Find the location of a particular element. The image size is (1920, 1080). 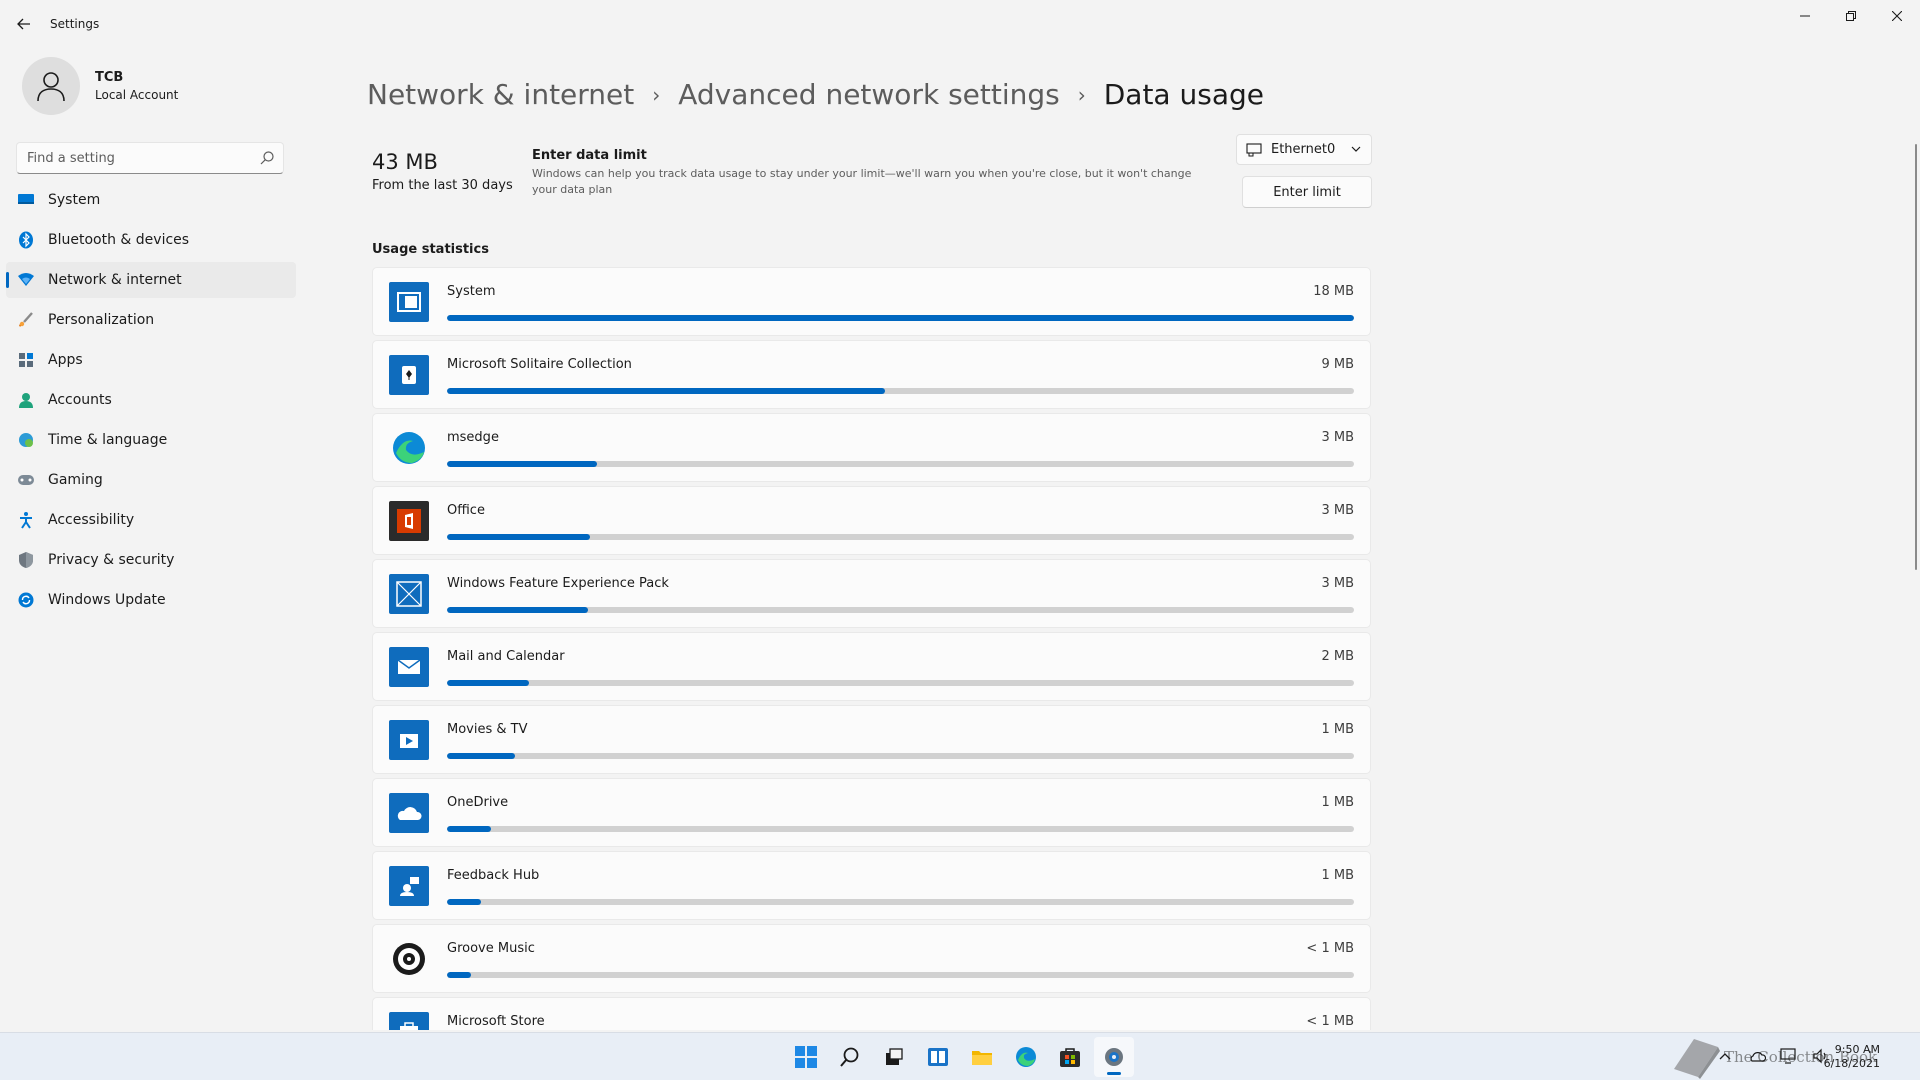

adapter-selected-value: Ethernet0 is located at coordinates (1303, 149).